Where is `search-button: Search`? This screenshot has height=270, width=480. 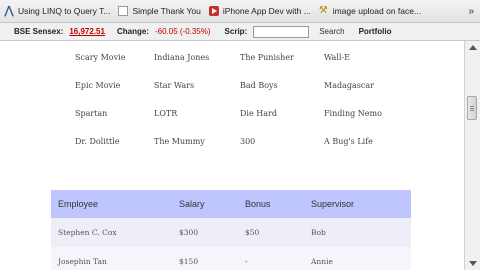 search-button: Search is located at coordinates (331, 31).